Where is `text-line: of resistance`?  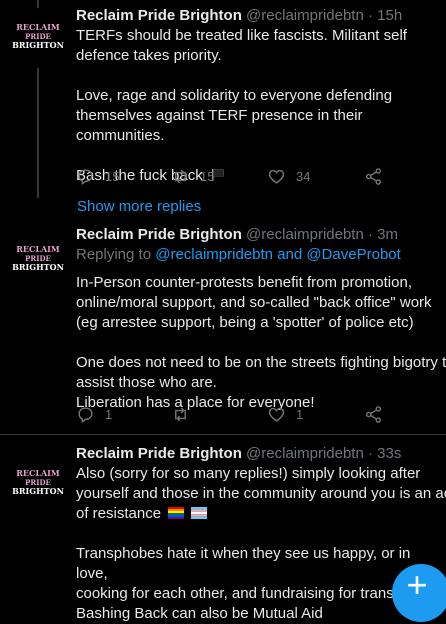 text-line: of resistance is located at coordinates (119, 513).